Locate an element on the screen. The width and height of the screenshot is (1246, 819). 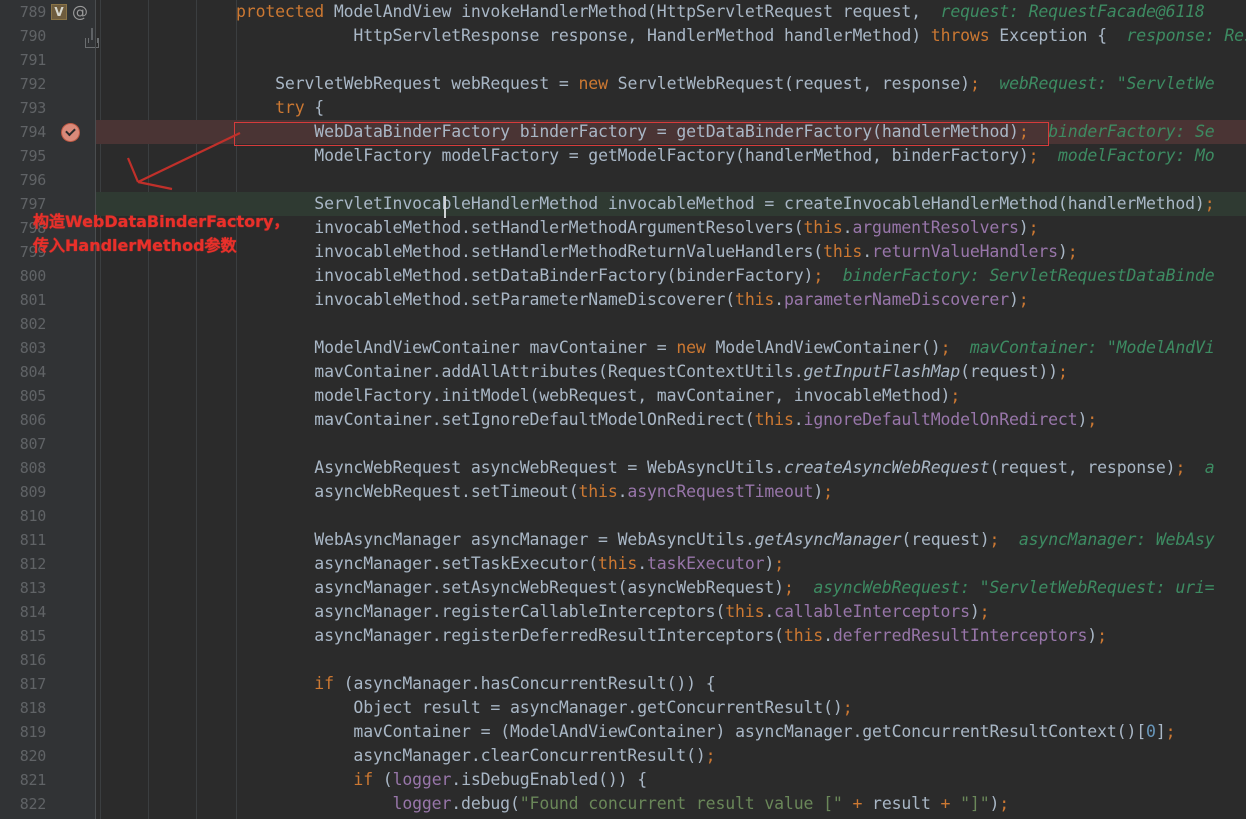
gutter-row: 798 is located at coordinates (48, 228).